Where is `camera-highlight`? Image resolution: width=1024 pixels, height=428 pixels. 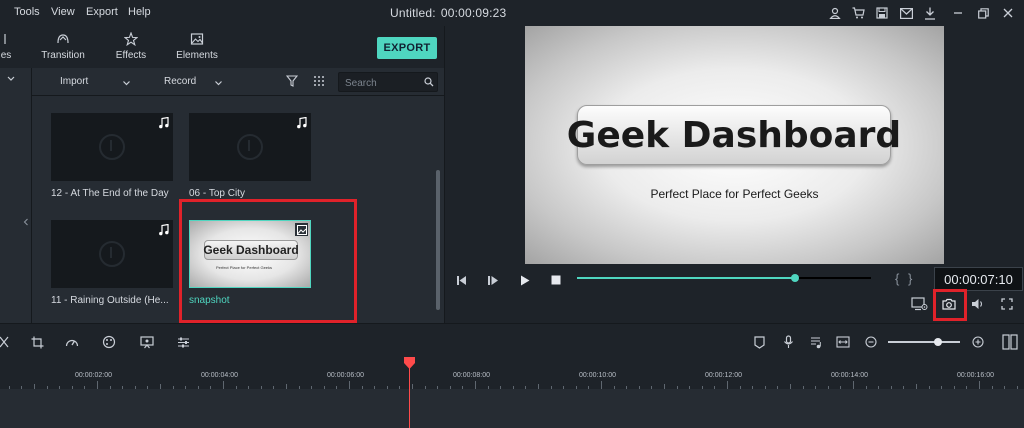
camera-highlight is located at coordinates (950, 305).